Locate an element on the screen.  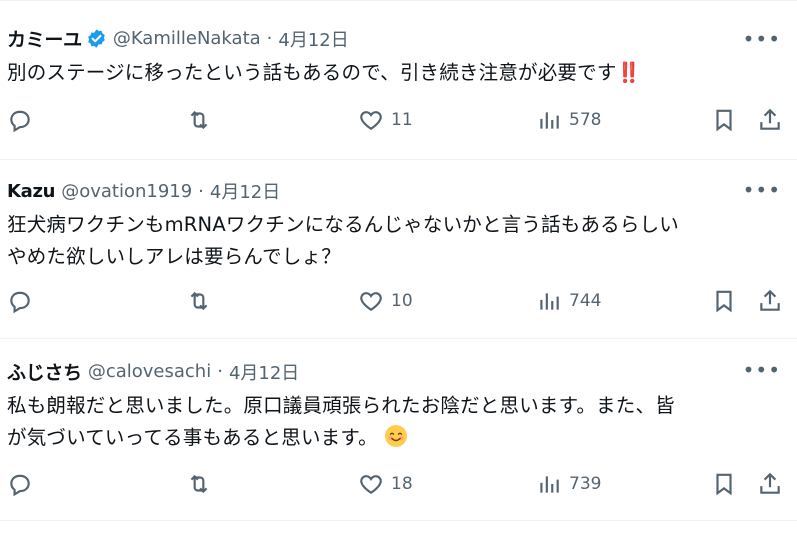
like-count: 10 is located at coordinates (402, 301).